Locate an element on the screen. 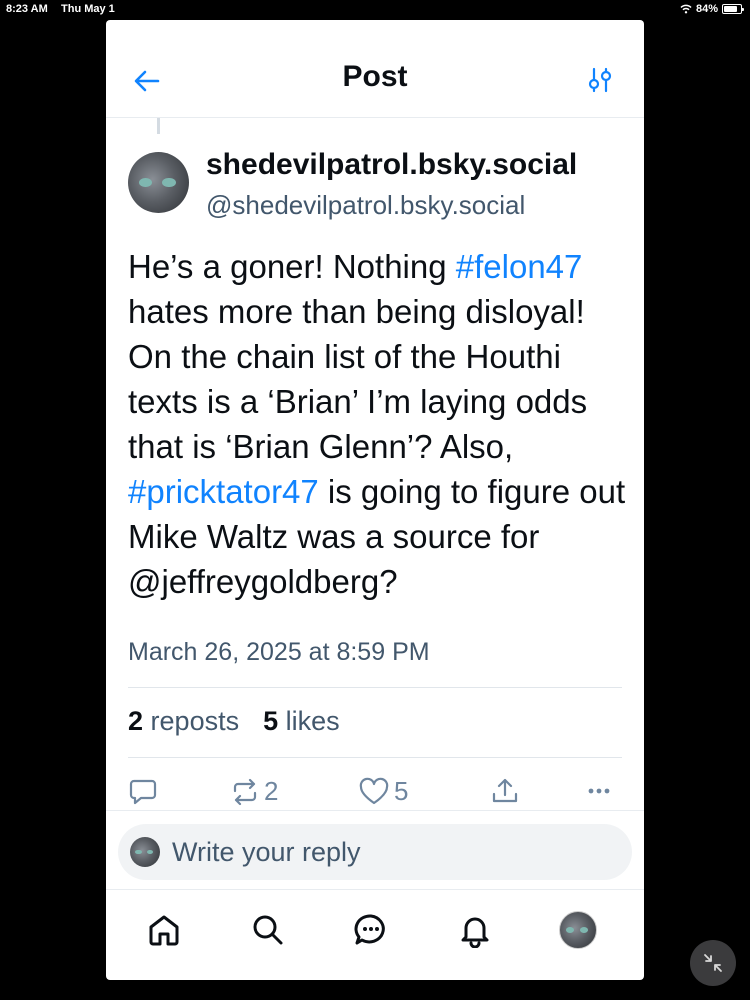  hashtag-link: #felon47 is located at coordinates (519, 266).